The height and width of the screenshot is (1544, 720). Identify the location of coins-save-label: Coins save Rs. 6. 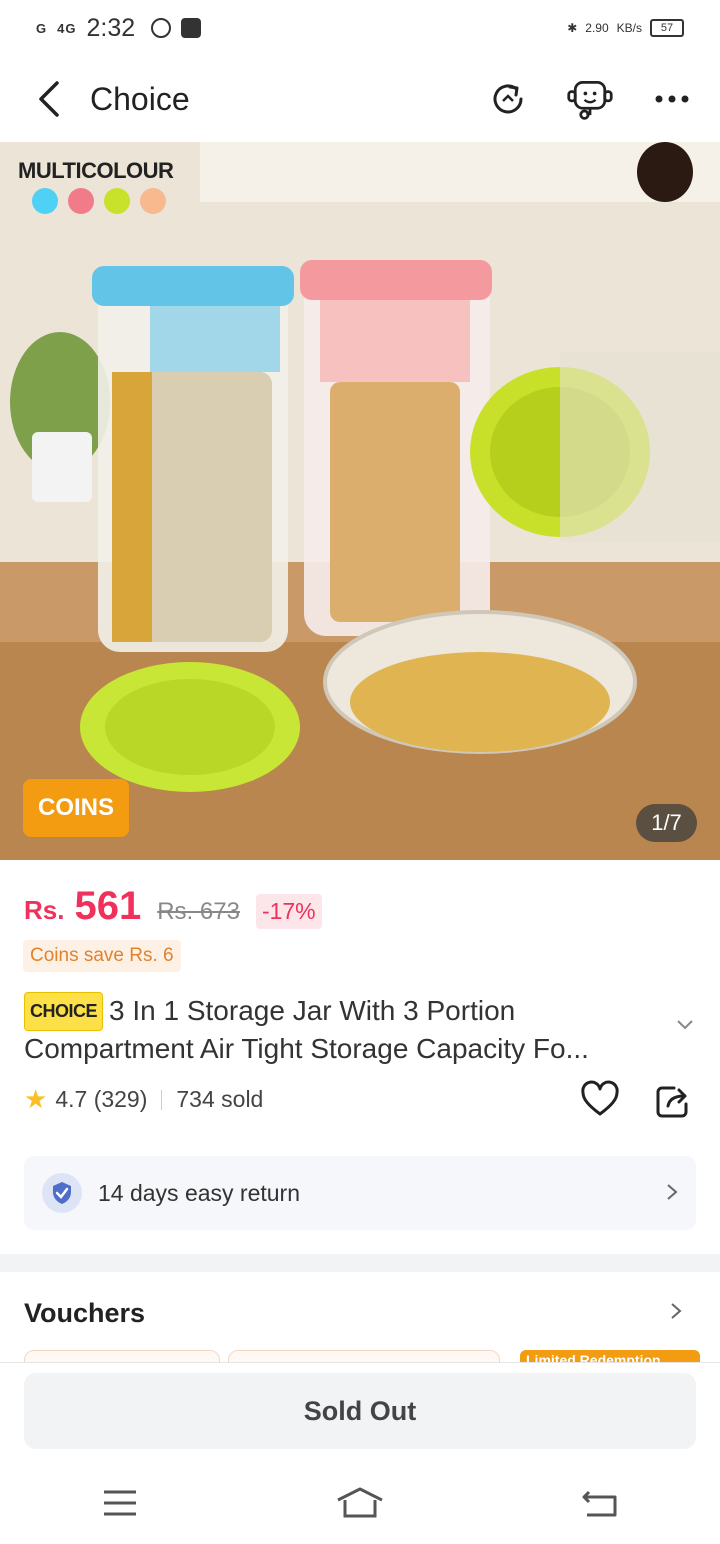
(102, 956).